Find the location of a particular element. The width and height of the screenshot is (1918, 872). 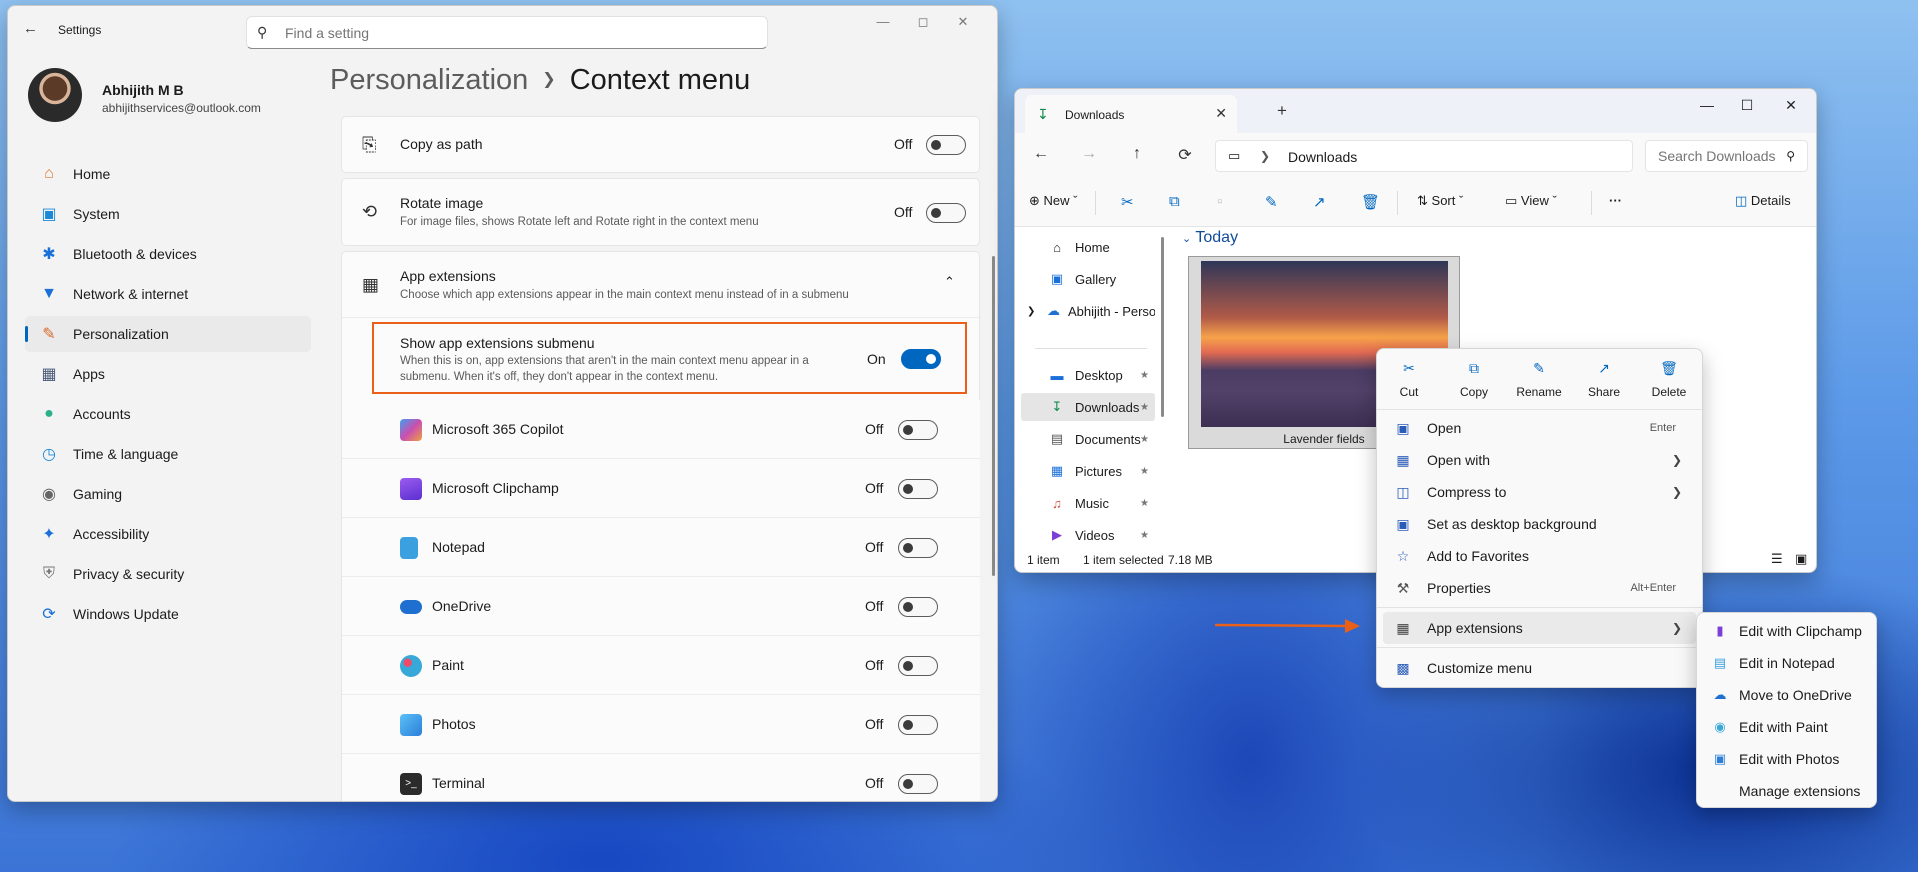

group-header-today: ⌄ Today is located at coordinates (1210, 238).